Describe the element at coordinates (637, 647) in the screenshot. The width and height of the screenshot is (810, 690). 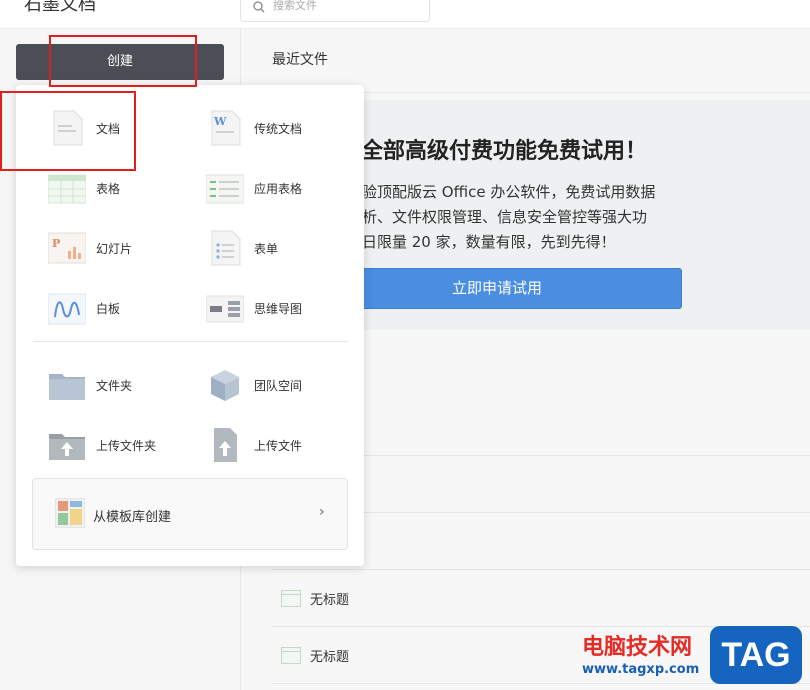
I see `watermark-site-name: 电脑技术网` at that location.